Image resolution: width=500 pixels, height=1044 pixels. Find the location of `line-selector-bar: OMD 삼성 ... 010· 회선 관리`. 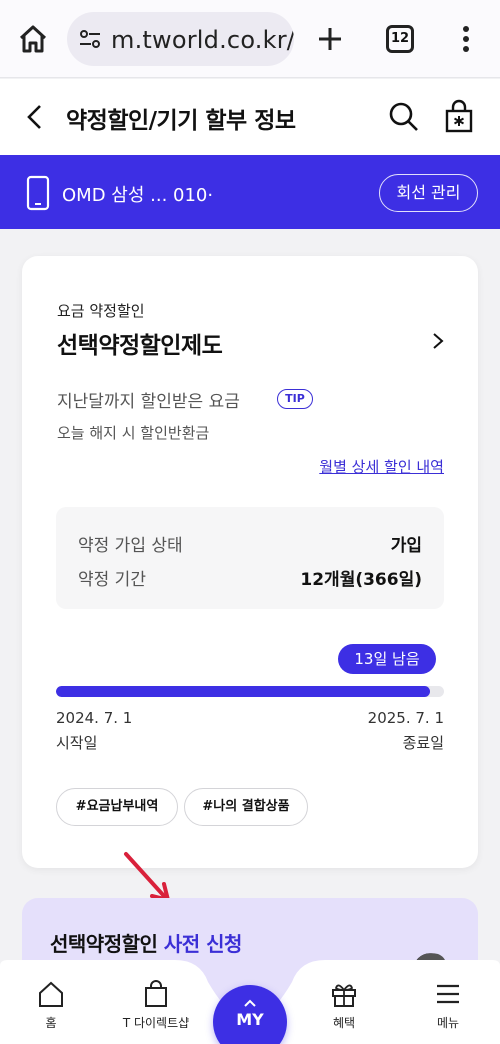

line-selector-bar: OMD 삼성 ... 010· 회선 관리 is located at coordinates (250, 192).